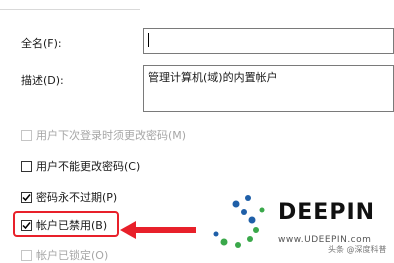  Describe the element at coordinates (42, 80) in the screenshot. I see `description-label: 描述(D):` at that location.